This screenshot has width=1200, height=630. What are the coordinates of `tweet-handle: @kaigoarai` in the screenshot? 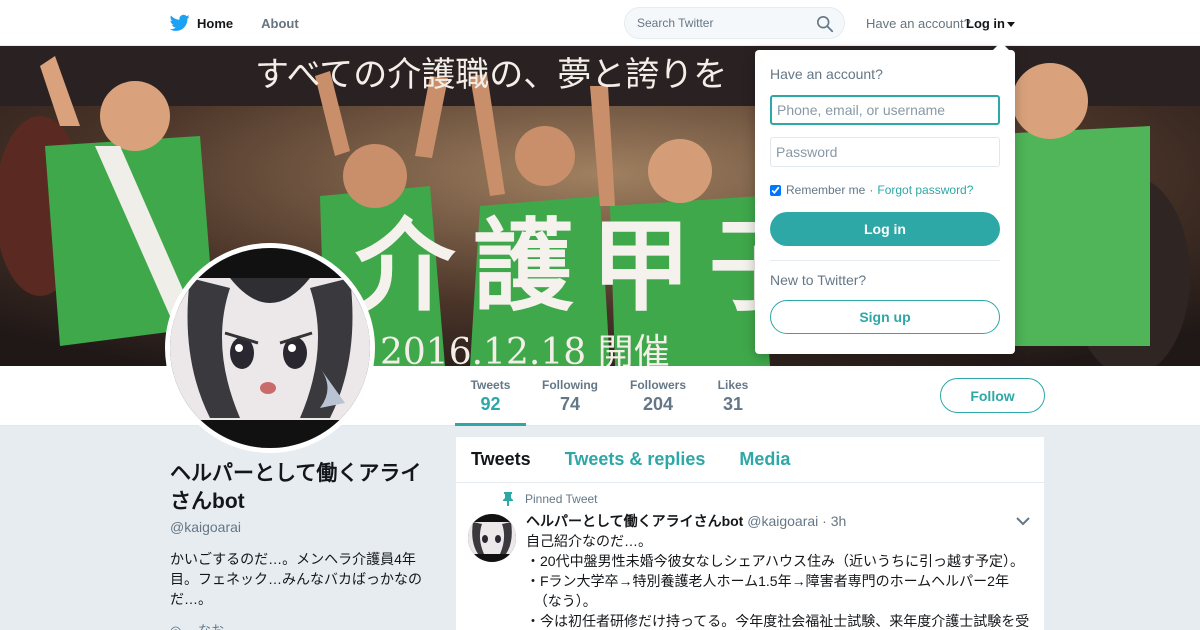 It's located at (782, 521).